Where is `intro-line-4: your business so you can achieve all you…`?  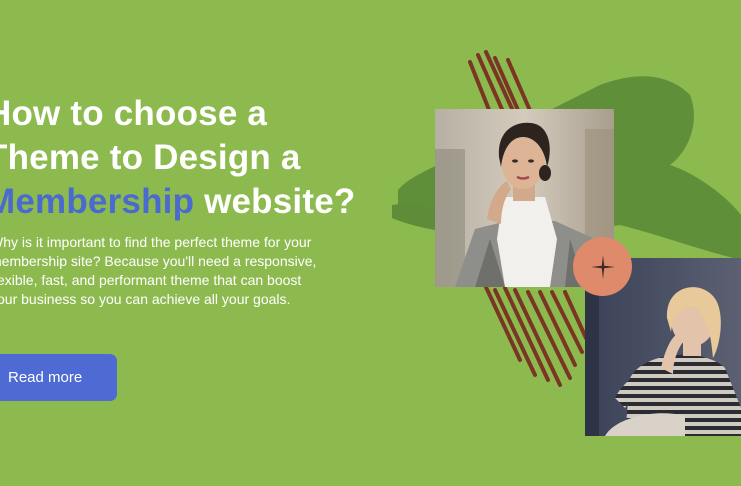
intro-line-4: your business so you can achieve all you… is located at coordinates (145, 299).